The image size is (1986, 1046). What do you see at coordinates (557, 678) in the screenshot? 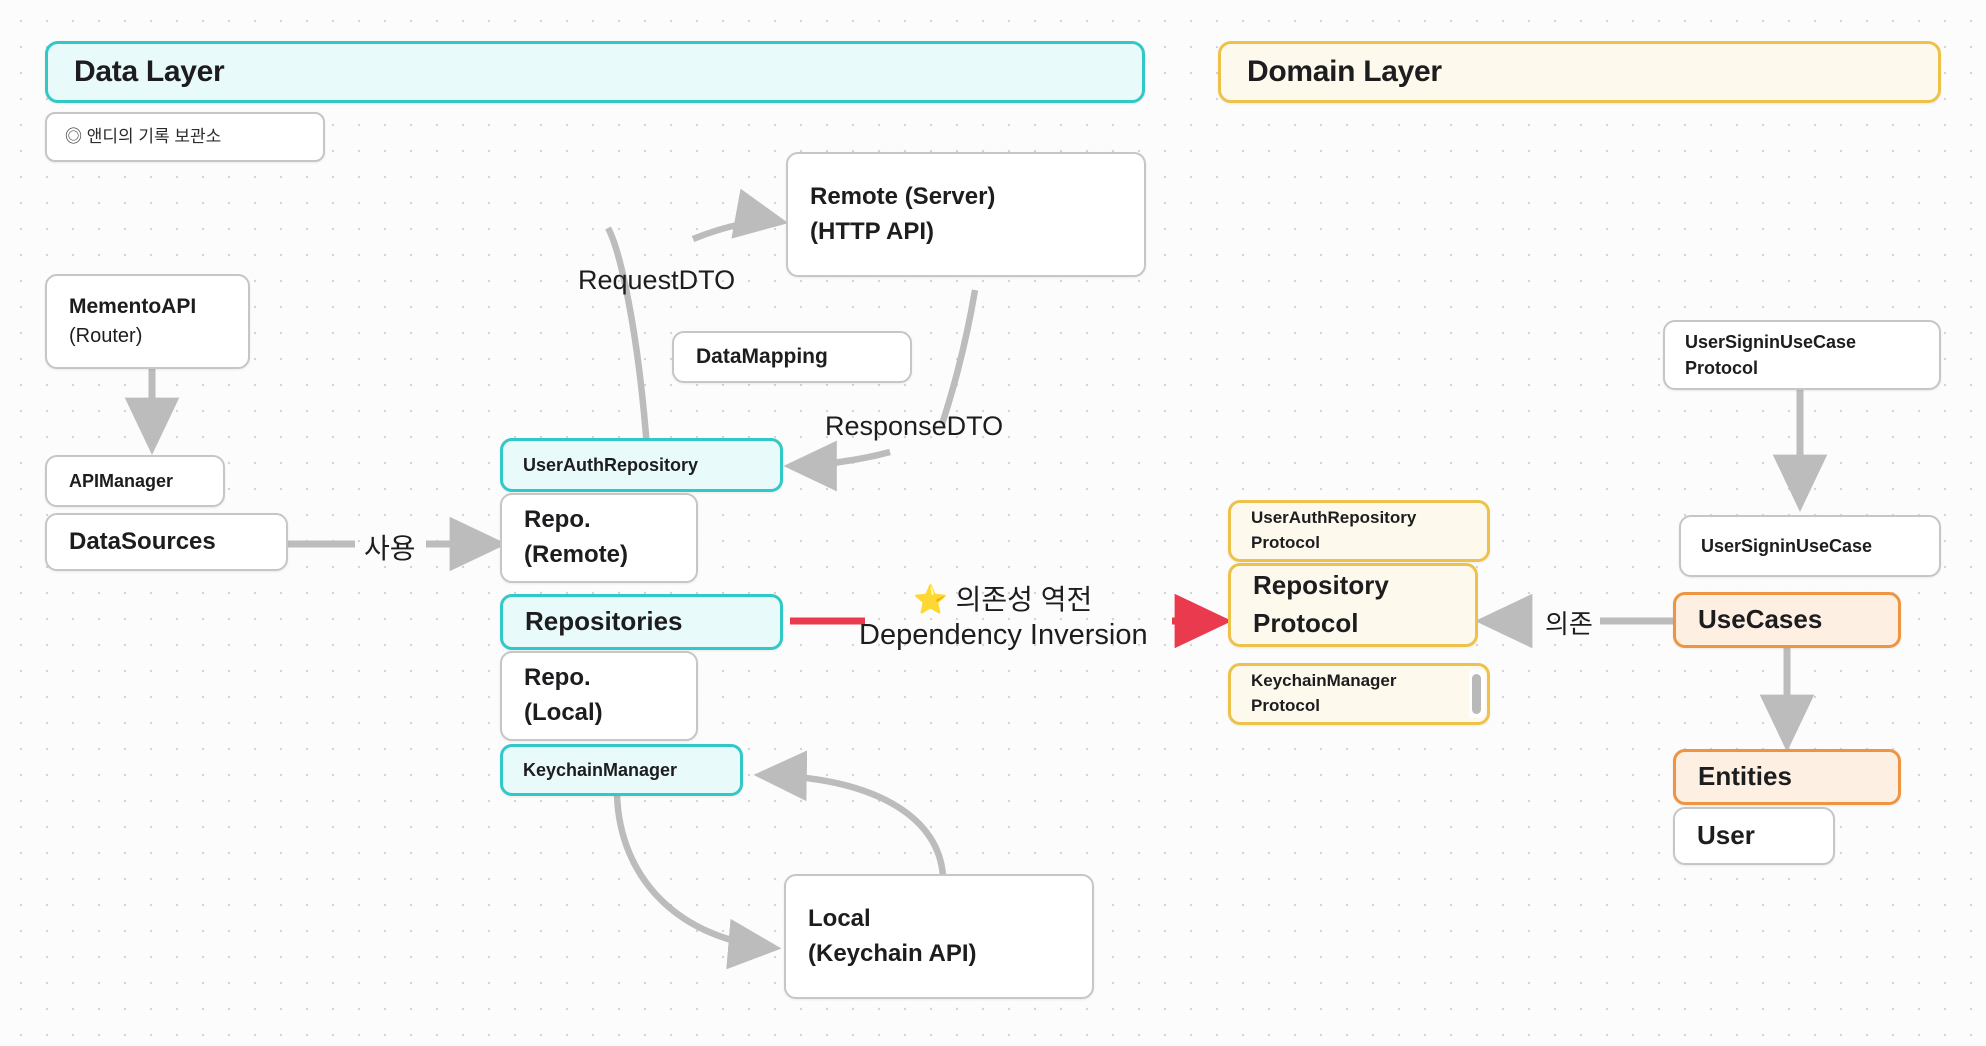
I see `node-repo-local-line1: Repo.` at bounding box center [557, 678].